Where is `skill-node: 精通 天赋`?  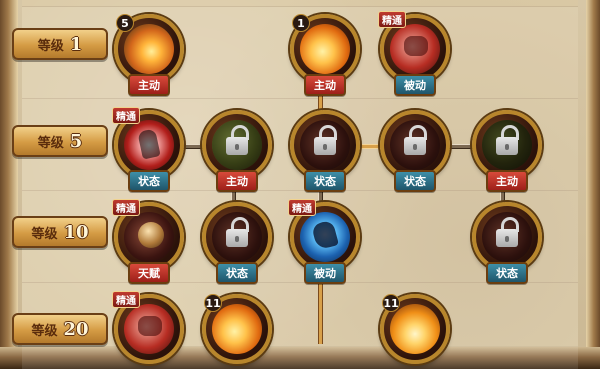 skill-node: 精通 天赋 is located at coordinates (148, 241).